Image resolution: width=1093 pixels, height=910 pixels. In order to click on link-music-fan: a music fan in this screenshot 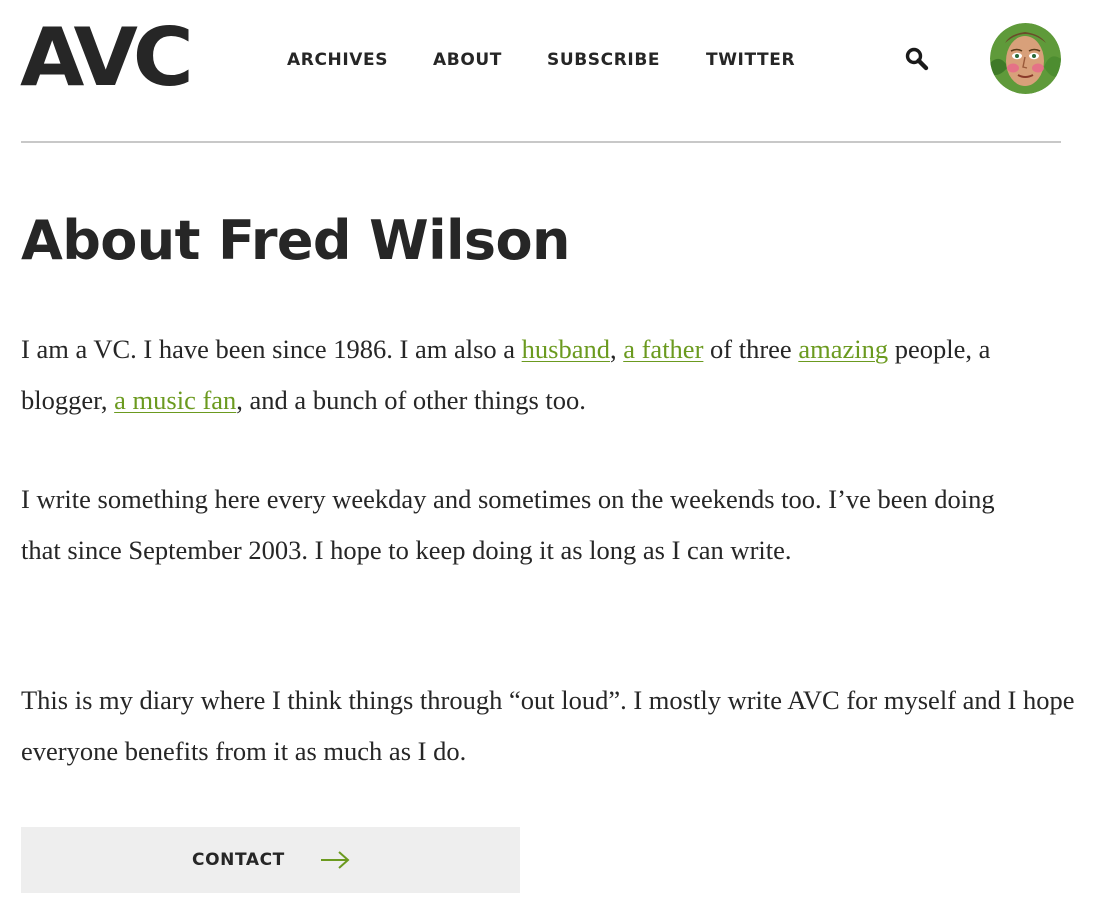, I will do `click(175, 400)`.